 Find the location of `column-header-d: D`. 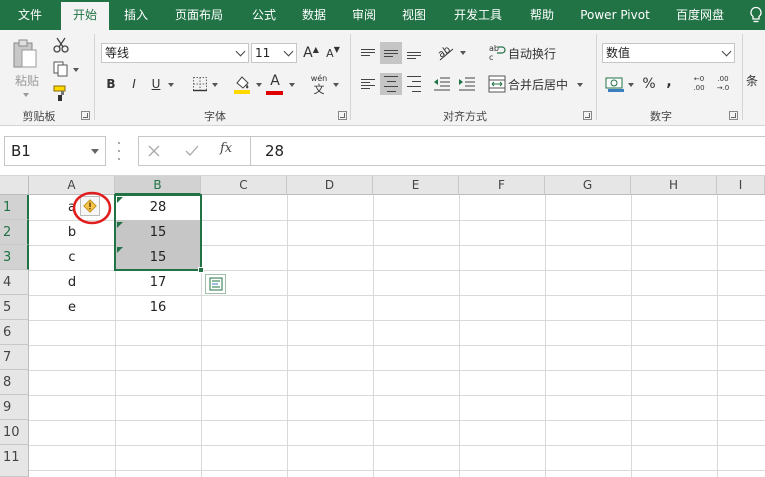

column-header-d: D is located at coordinates (330, 185).